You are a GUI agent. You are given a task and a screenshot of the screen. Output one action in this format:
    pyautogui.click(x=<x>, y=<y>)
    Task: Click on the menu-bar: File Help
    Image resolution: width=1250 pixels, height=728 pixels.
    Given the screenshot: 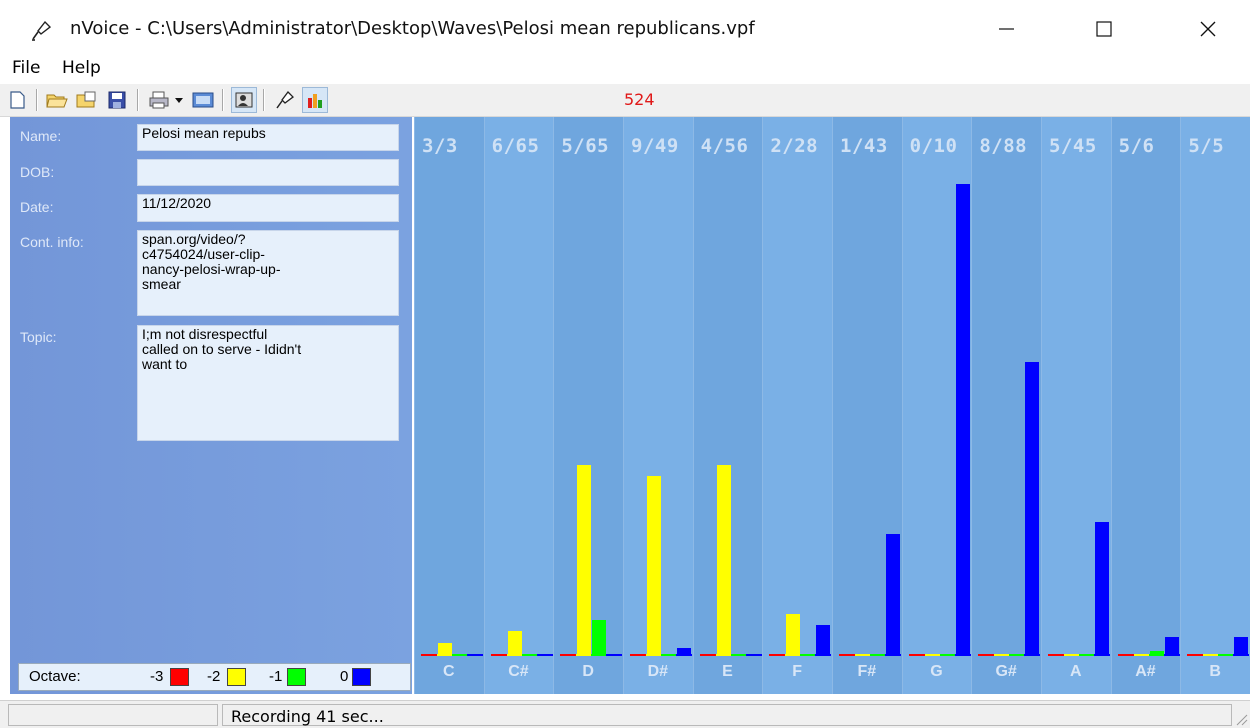 What is the action you would take?
    pyautogui.click(x=625, y=69)
    